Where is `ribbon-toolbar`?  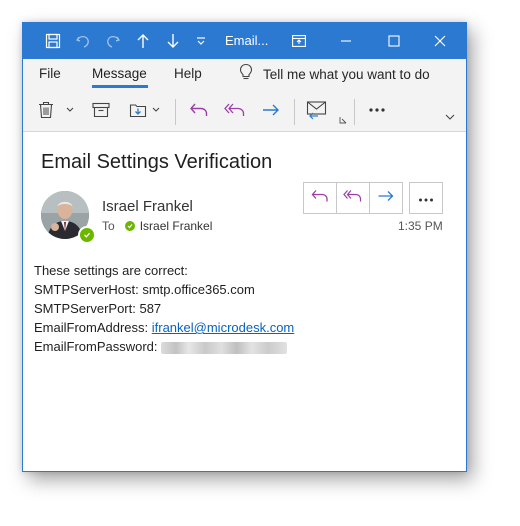
ribbon-toolbar is located at coordinates (244, 110).